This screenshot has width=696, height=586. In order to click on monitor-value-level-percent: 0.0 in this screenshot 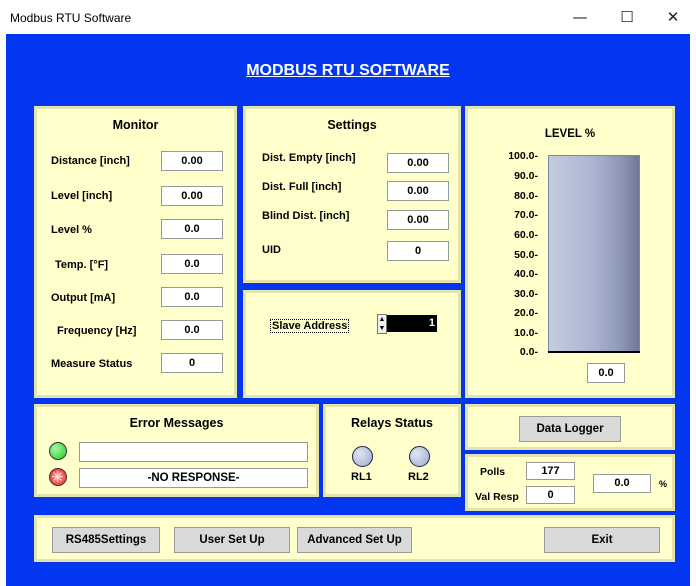, I will do `click(192, 229)`.